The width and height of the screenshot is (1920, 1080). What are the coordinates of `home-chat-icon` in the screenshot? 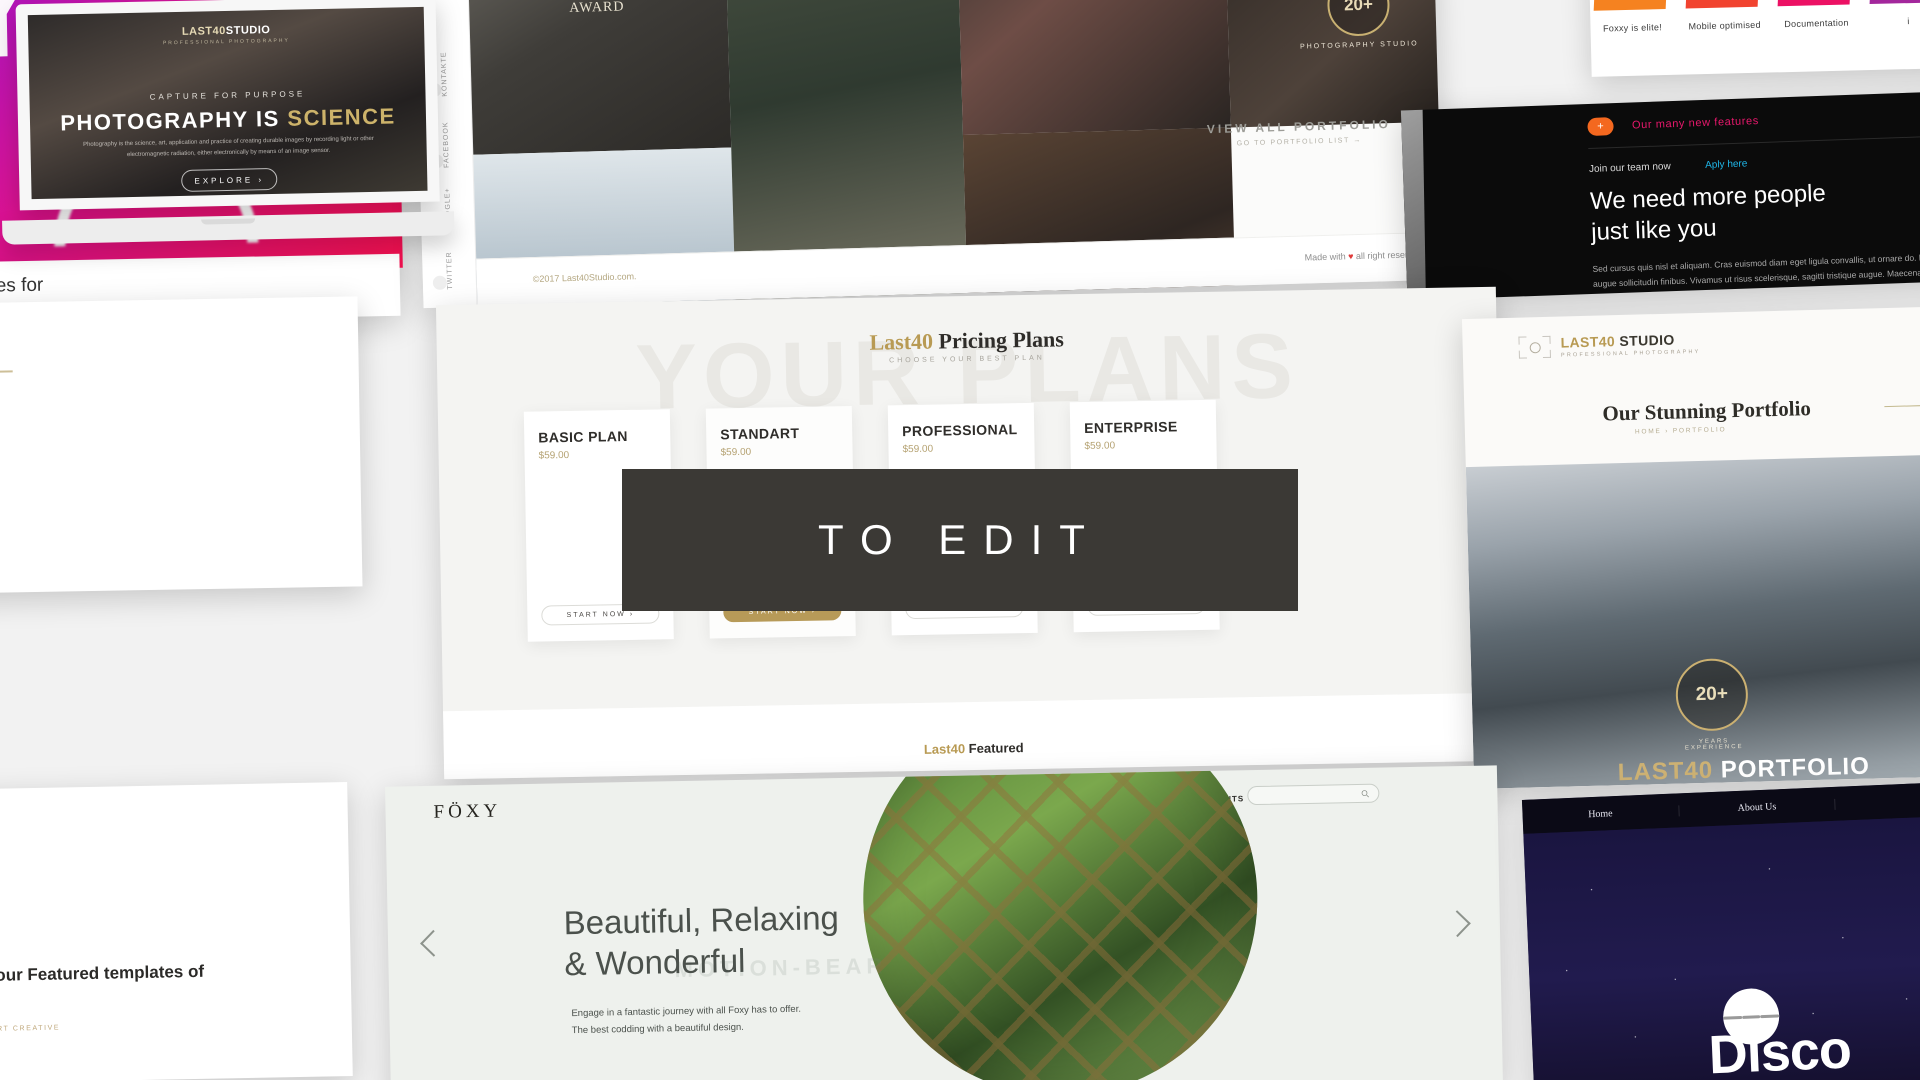 It's located at (1723, 4).